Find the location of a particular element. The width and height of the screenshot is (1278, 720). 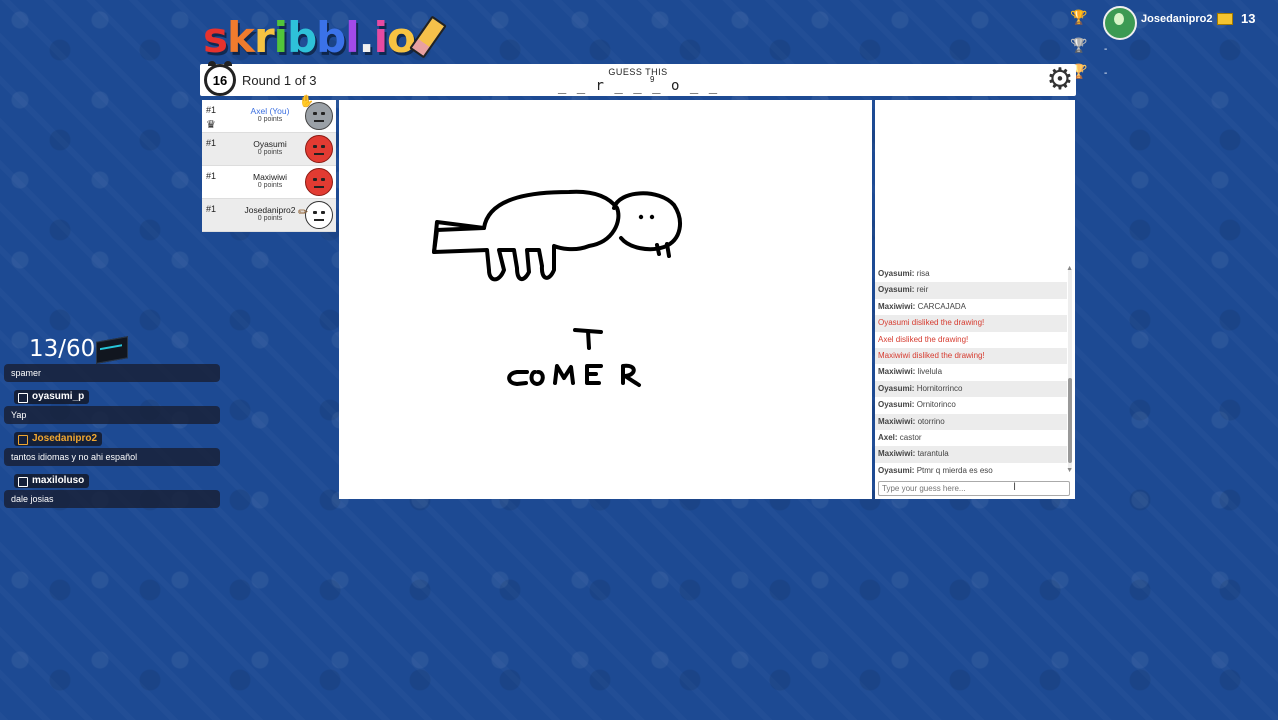

player-row: #1 Oyasumi 0 points is located at coordinates (269, 149).